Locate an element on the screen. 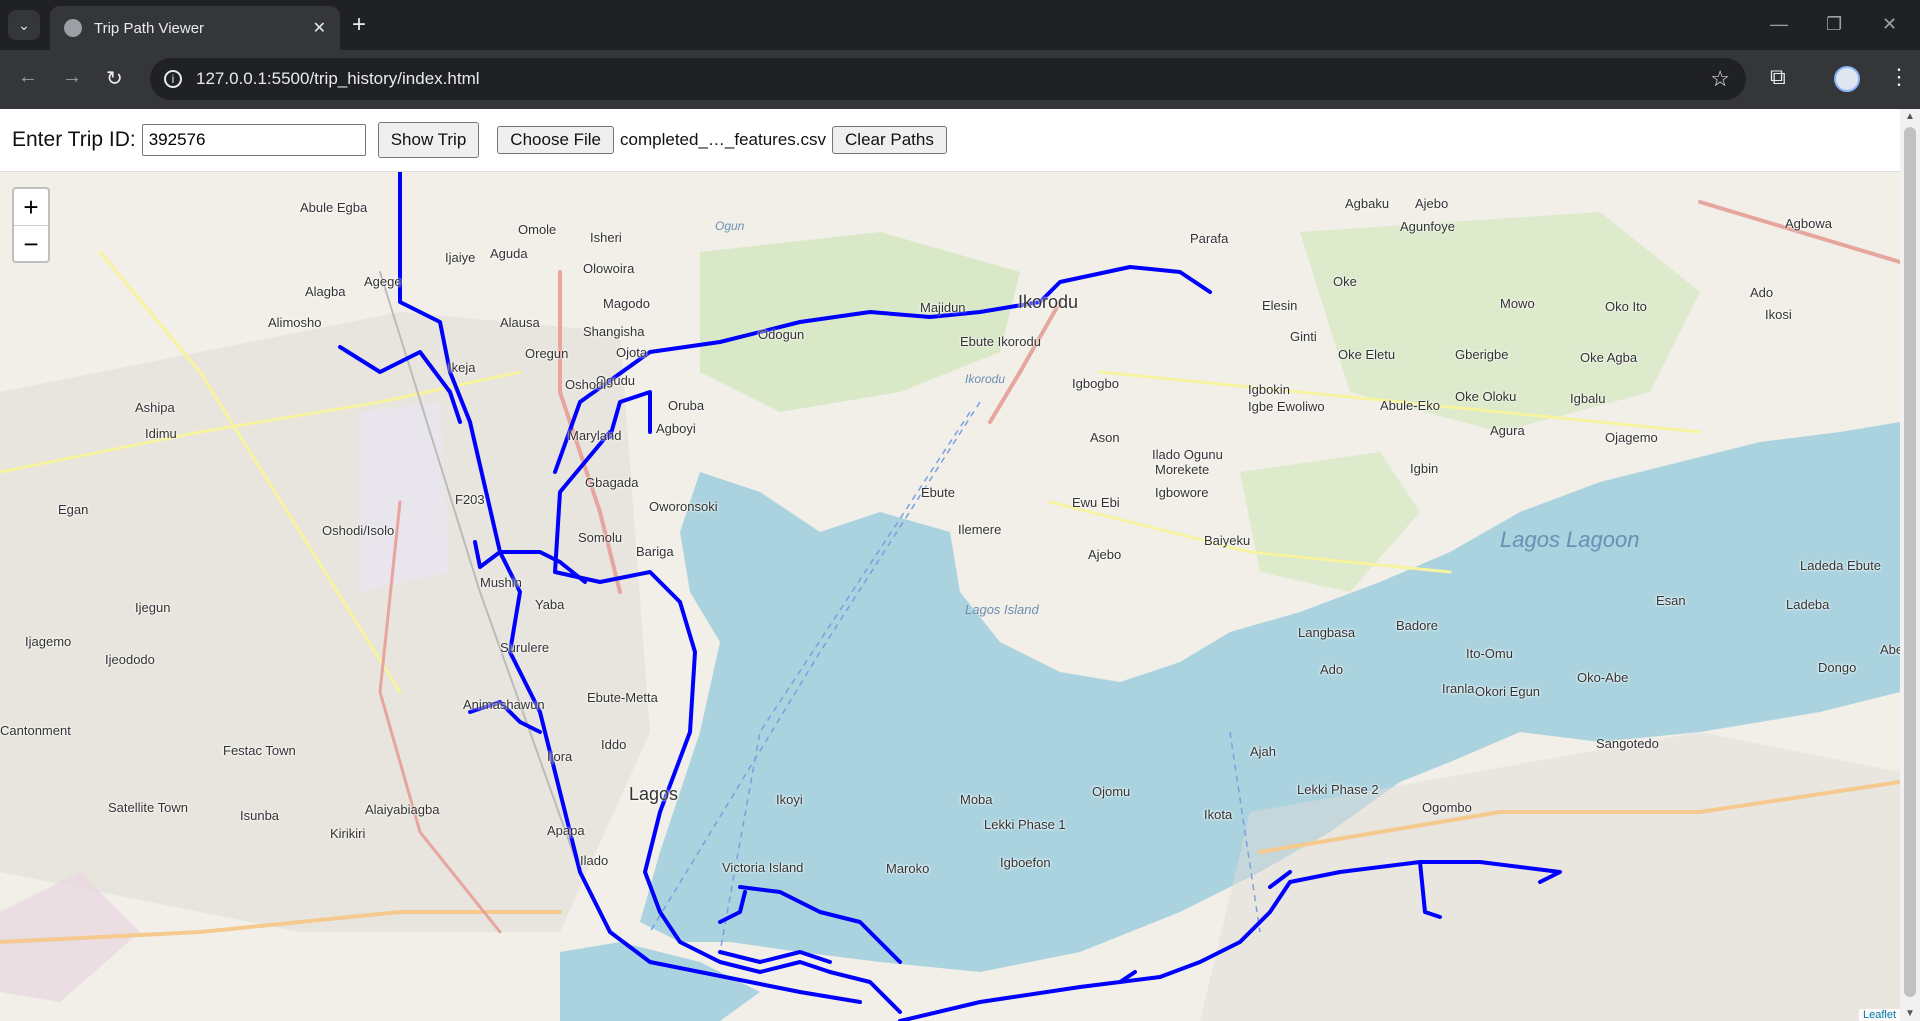 This screenshot has width=1920, height=1021. site-info-icon: i is located at coordinates (173, 79).